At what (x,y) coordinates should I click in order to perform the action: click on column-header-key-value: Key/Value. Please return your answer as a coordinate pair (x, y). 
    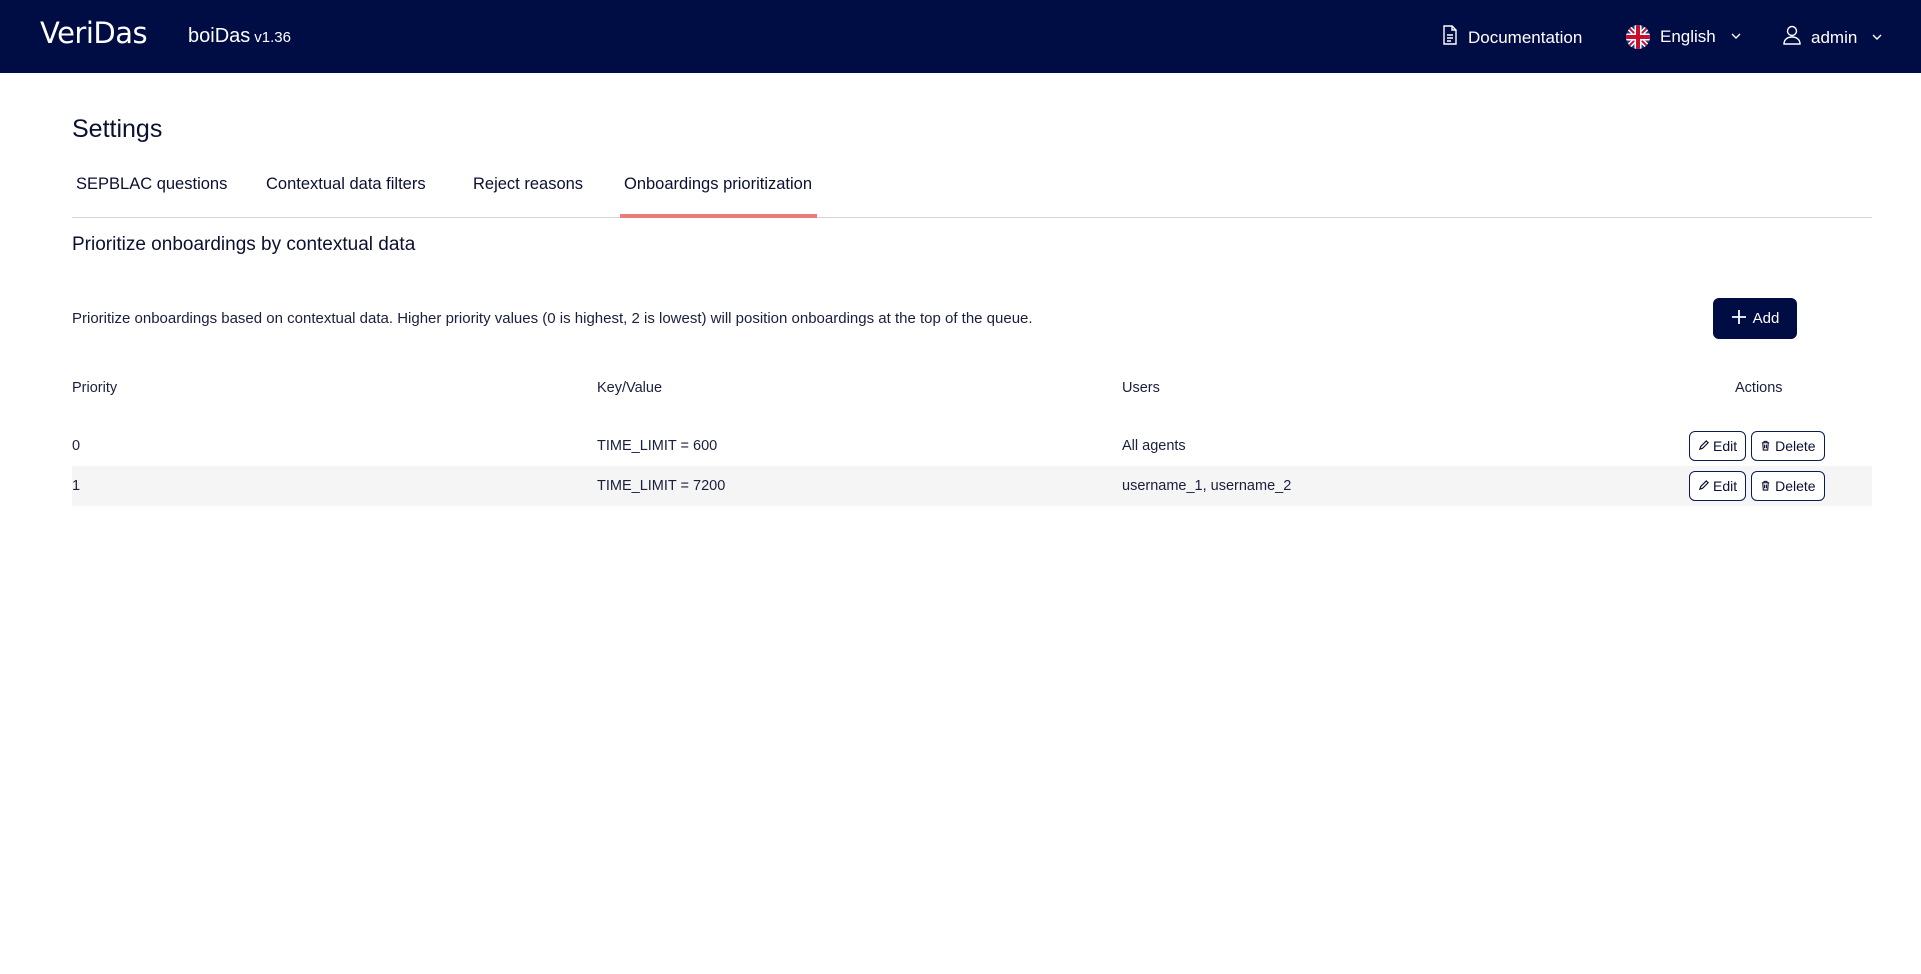
    Looking at the image, I should click on (630, 387).